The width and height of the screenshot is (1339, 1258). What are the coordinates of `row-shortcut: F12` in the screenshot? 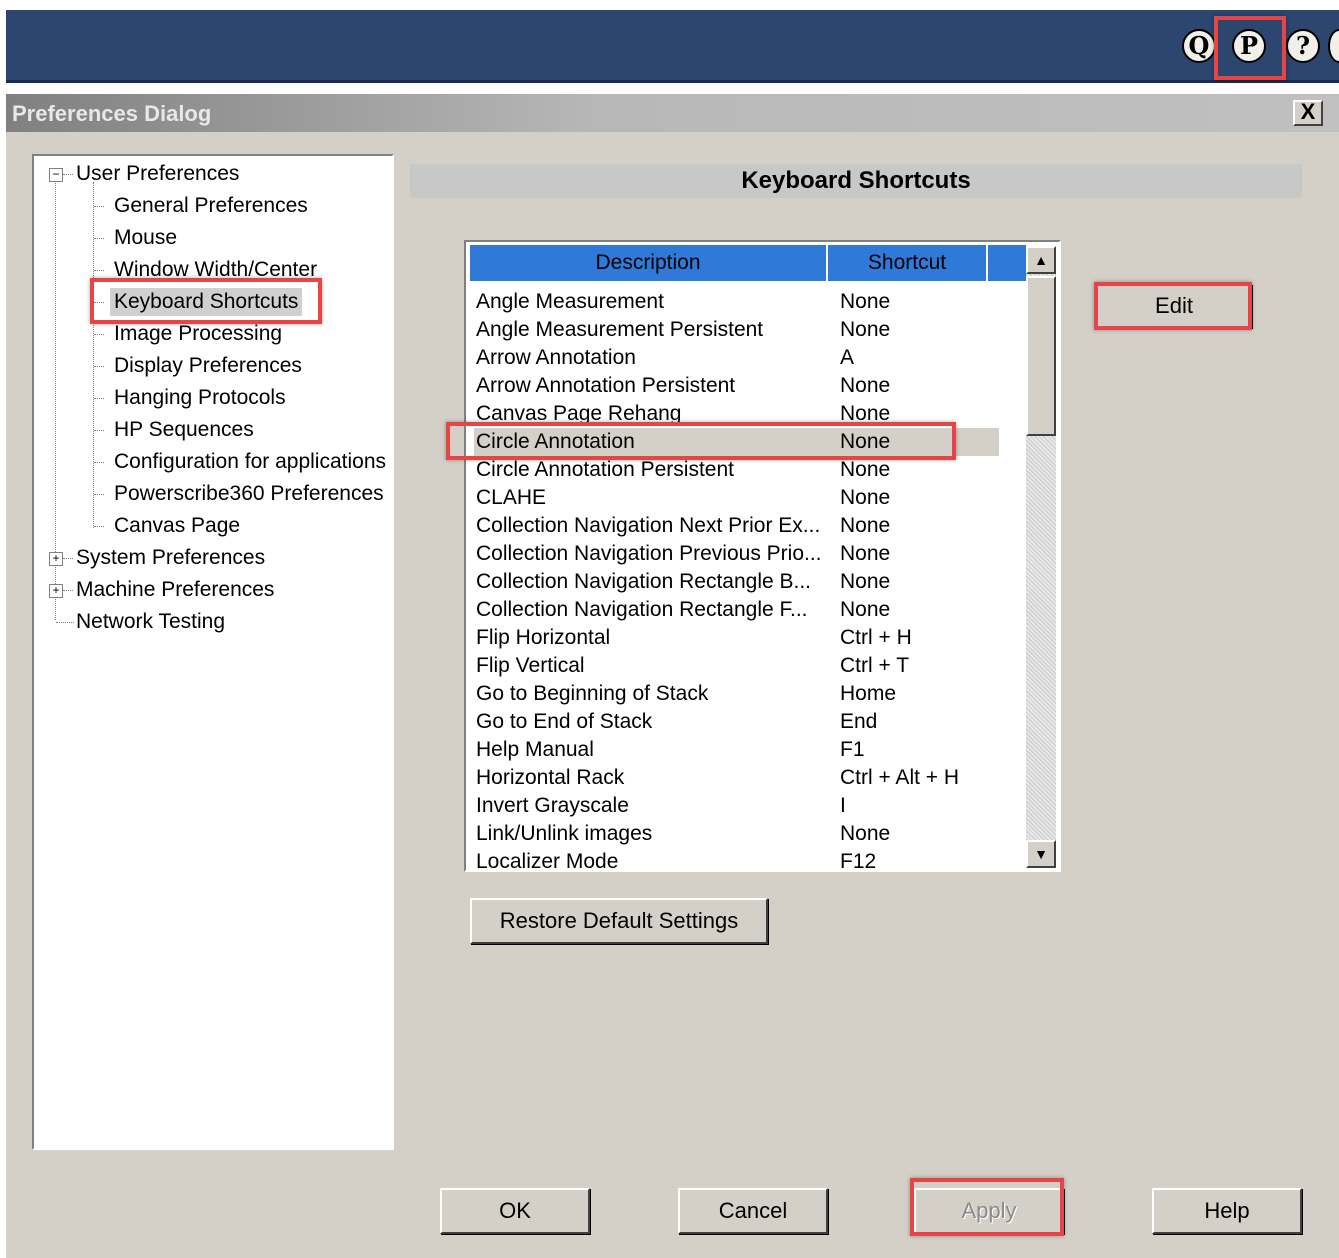 It's located at (858, 861).